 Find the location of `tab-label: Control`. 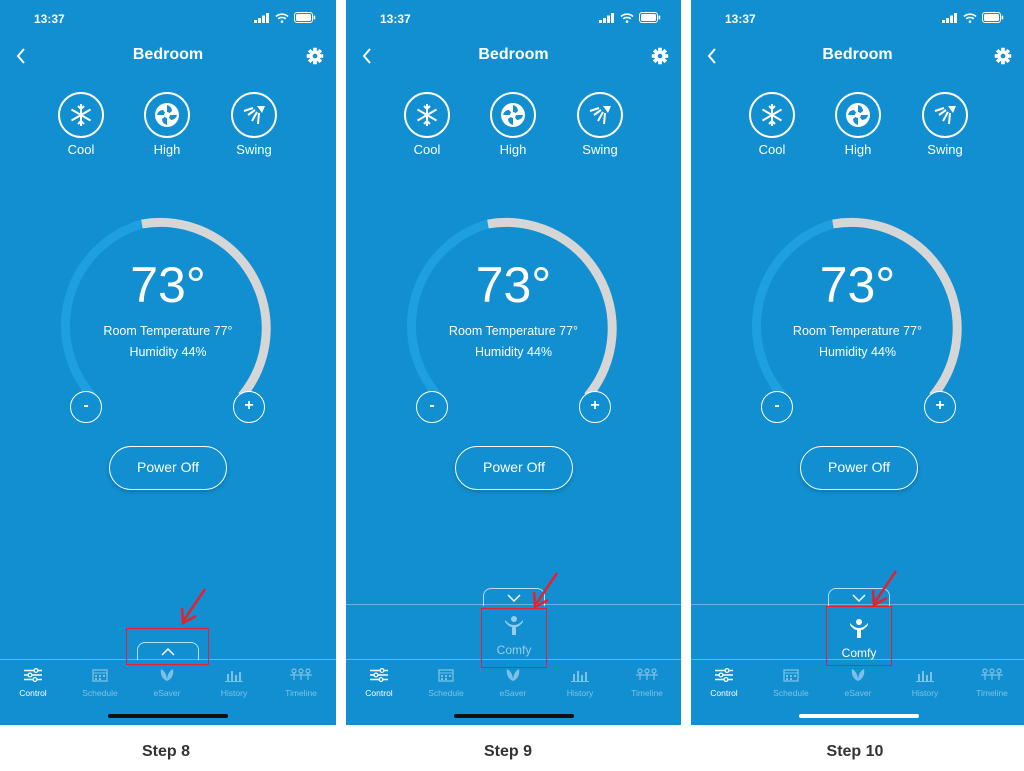

tab-label: Control is located at coordinates (724, 693).